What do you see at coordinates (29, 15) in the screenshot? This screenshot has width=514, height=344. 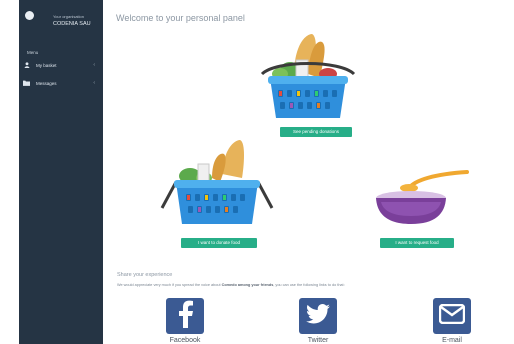 I see `avatar-icon` at bounding box center [29, 15].